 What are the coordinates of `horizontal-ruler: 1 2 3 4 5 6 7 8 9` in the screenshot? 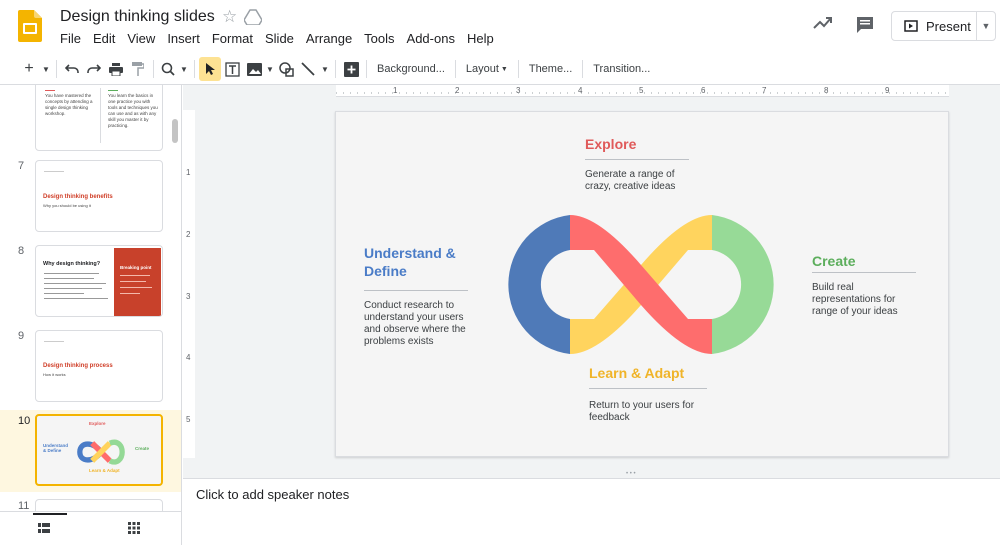 It's located at (642, 91).